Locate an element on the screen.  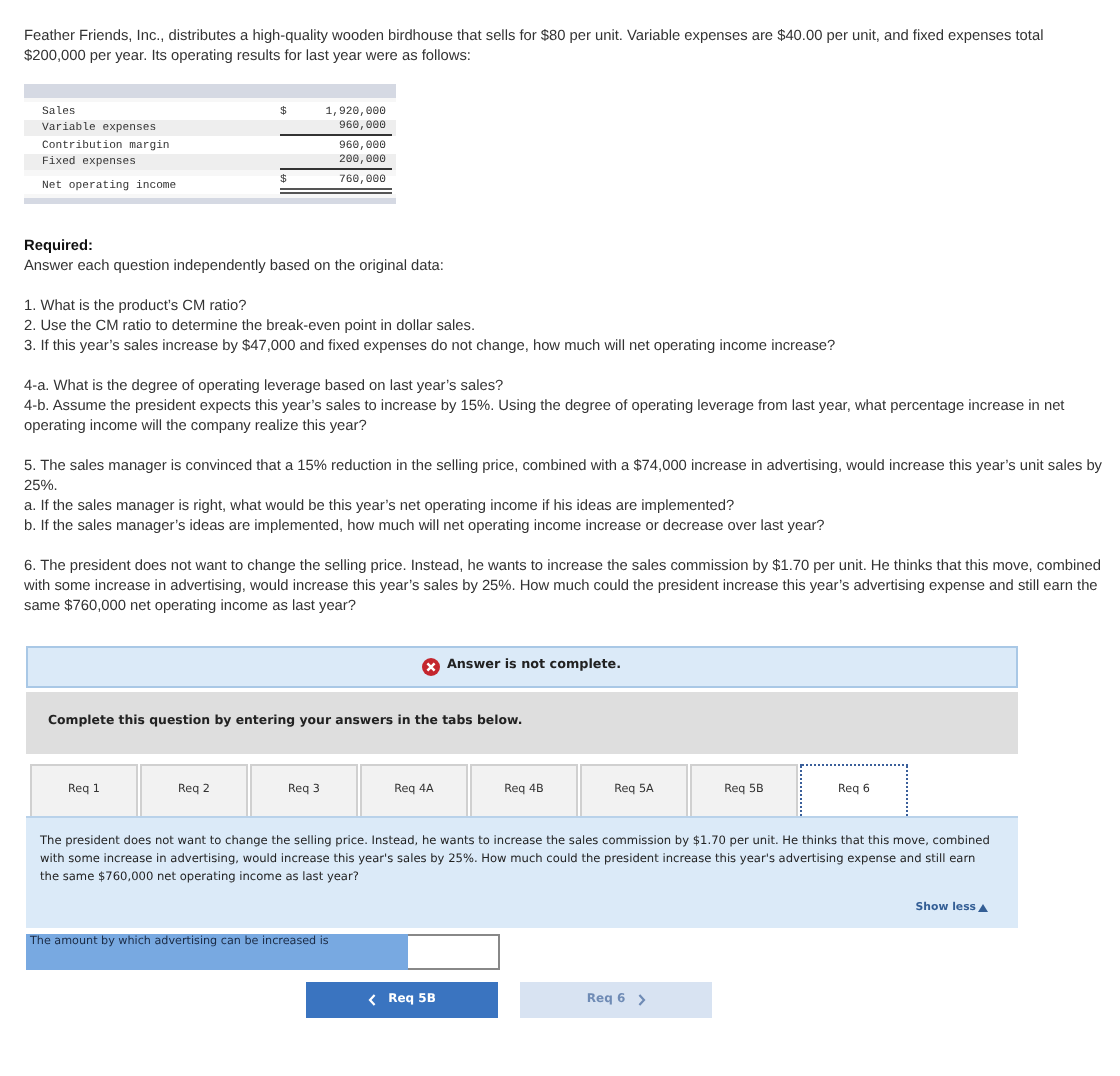
error-icon is located at coordinates (431, 666).